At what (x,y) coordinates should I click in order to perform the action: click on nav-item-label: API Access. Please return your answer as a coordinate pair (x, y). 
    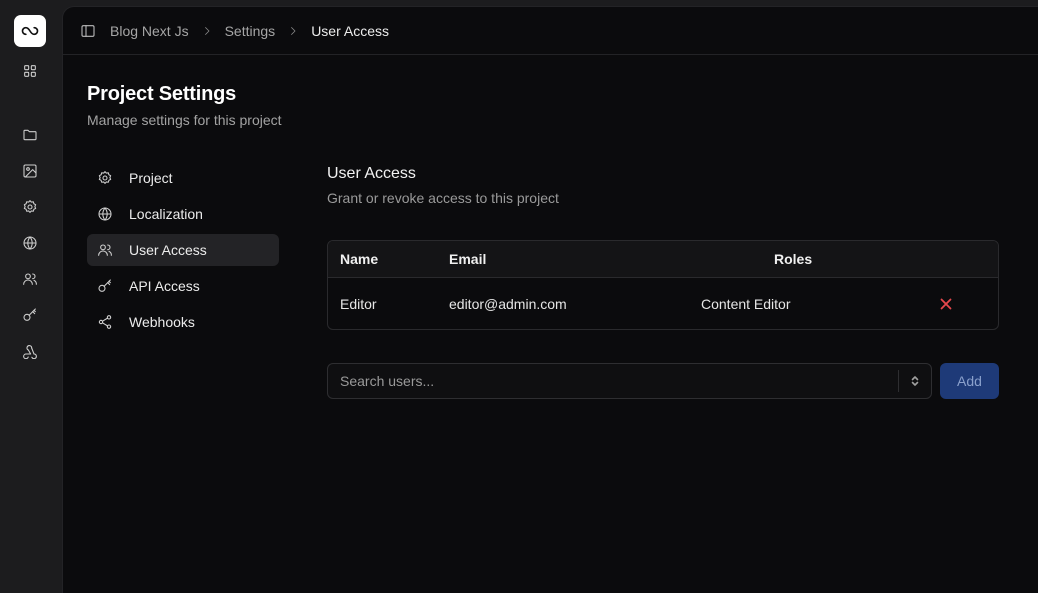
    Looking at the image, I should click on (164, 286).